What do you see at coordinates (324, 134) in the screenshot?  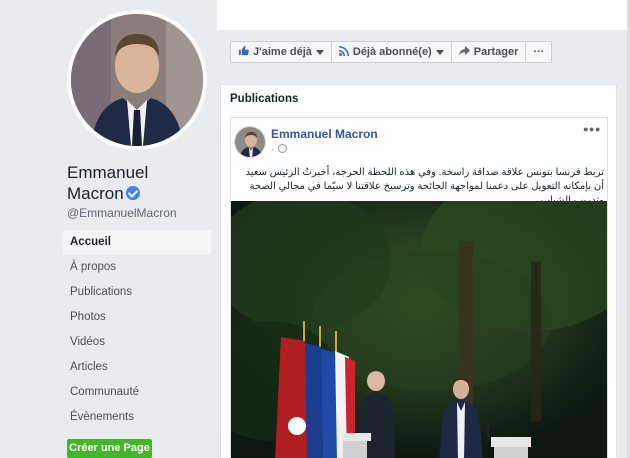 I see `post-author-name: Emmanuel Macron` at bounding box center [324, 134].